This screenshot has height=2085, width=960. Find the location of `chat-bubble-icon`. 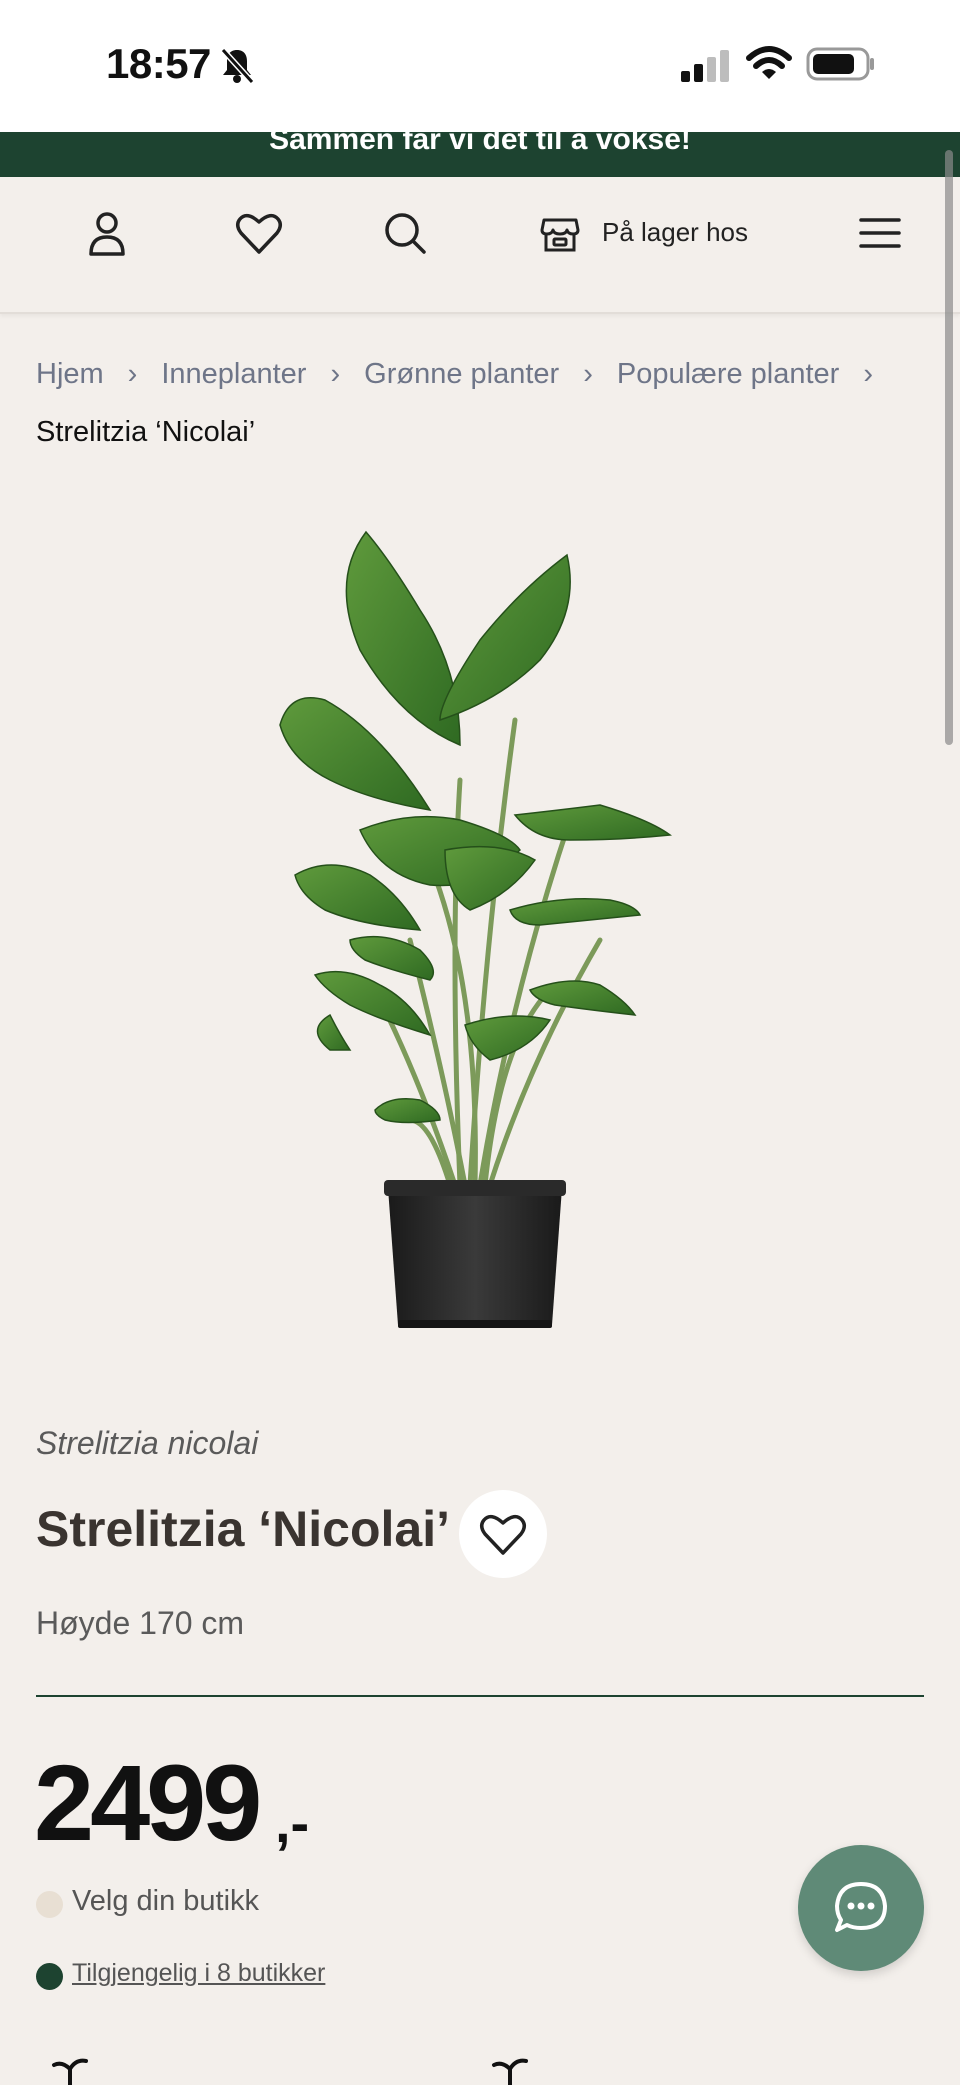

chat-bubble-icon is located at coordinates (861, 1907).